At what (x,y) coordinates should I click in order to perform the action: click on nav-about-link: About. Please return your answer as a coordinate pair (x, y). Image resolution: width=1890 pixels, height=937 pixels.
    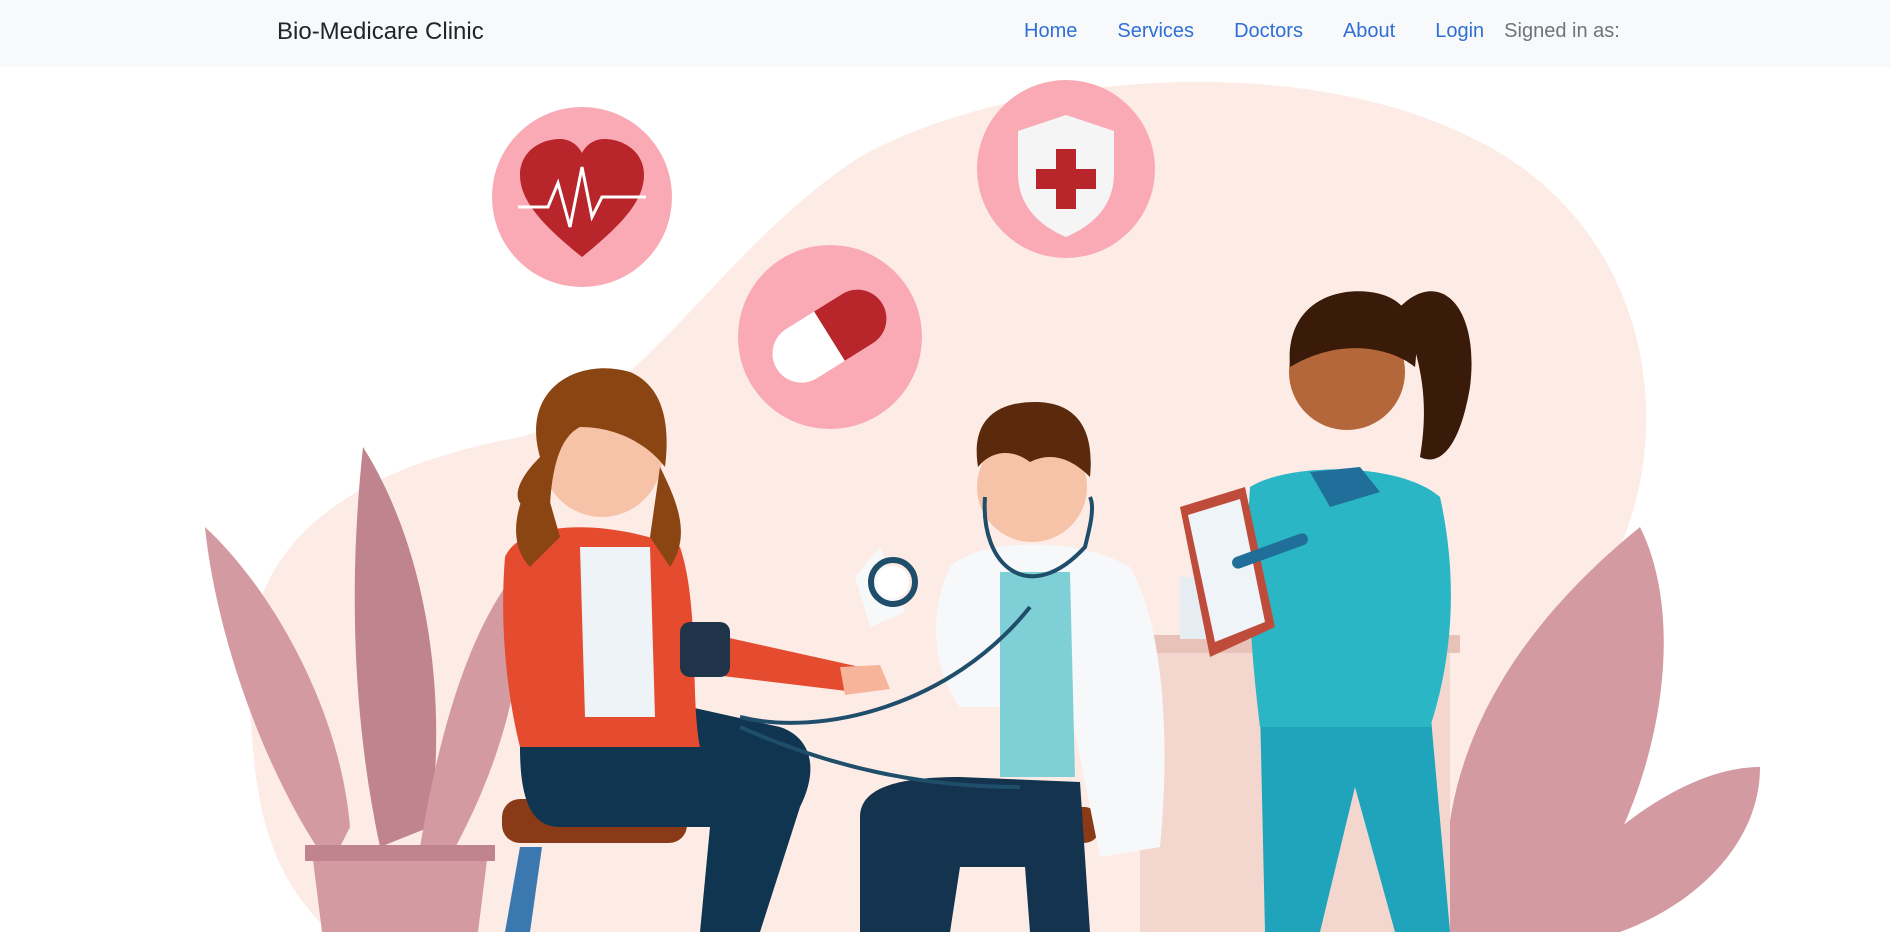
    Looking at the image, I should click on (1369, 31).